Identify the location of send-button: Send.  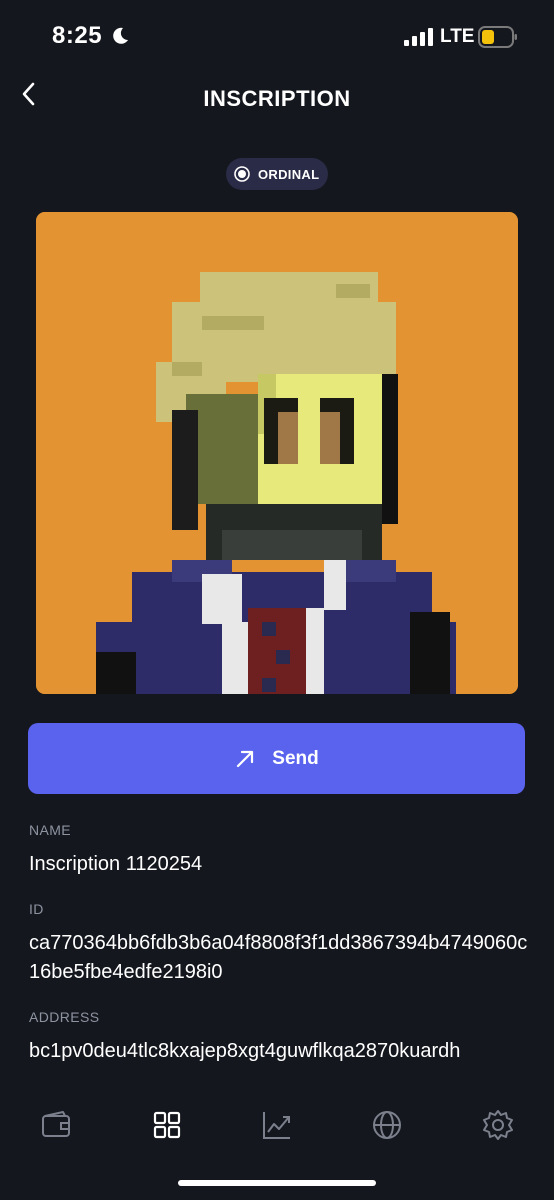
(276, 758).